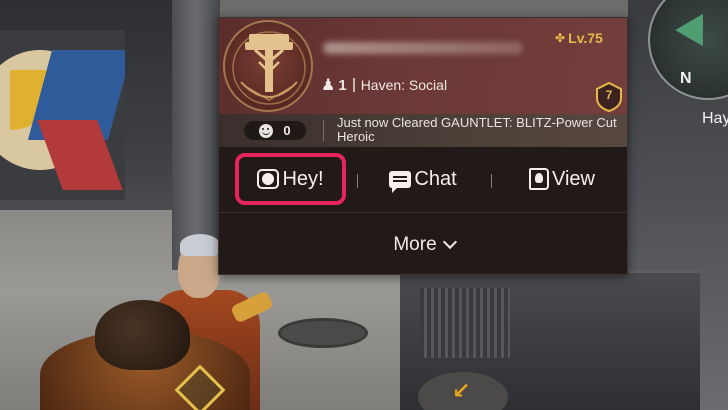  Describe the element at coordinates (435, 178) in the screenshot. I see `chat-label: Chat` at that location.